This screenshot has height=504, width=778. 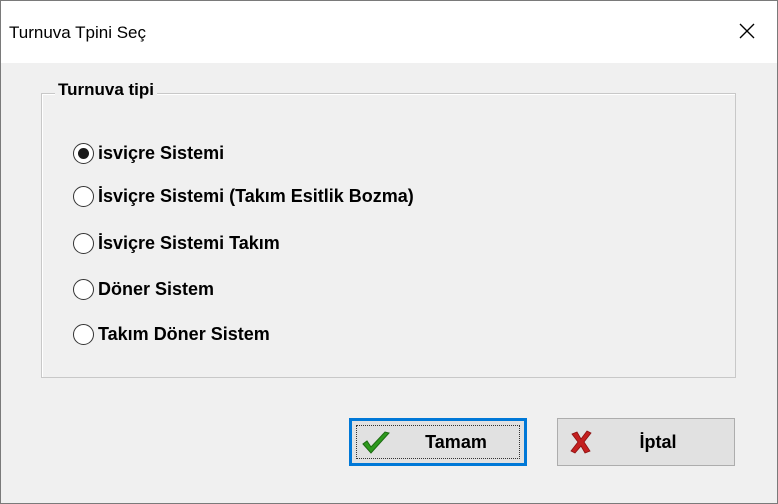 I want to click on radio-label: isviçre Sistemi, so click(x=161, y=152).